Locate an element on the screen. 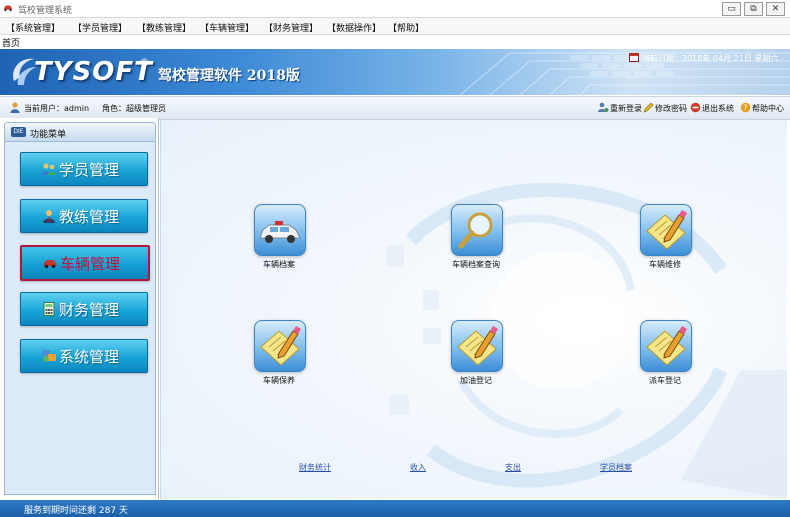 This screenshot has width=790, height=517. sidebar-item-label: 学员管理 is located at coordinates (89, 170).